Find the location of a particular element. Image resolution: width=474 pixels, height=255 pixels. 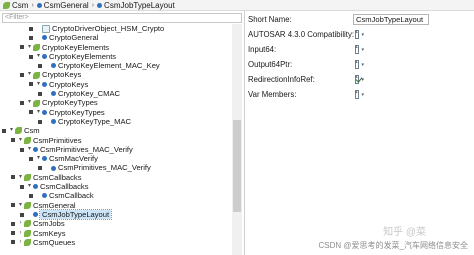

tree-row: › CsmQueues is located at coordinates (116, 242).